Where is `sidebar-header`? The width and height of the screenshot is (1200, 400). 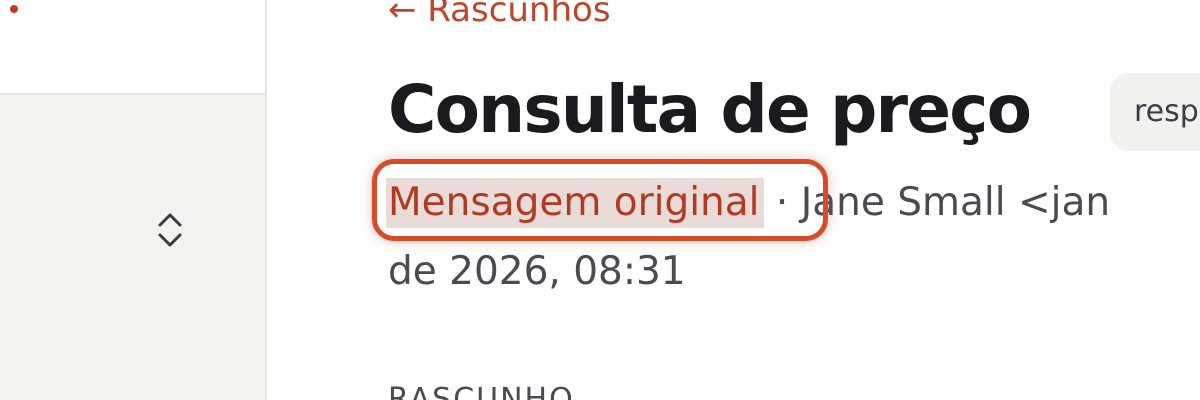 sidebar-header is located at coordinates (132, 47).